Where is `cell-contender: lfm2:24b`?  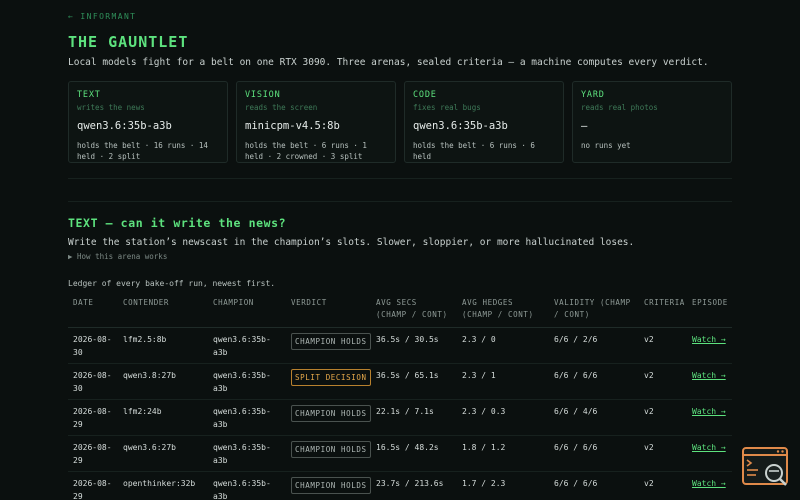
cell-contender: lfm2:24b is located at coordinates (163, 417).